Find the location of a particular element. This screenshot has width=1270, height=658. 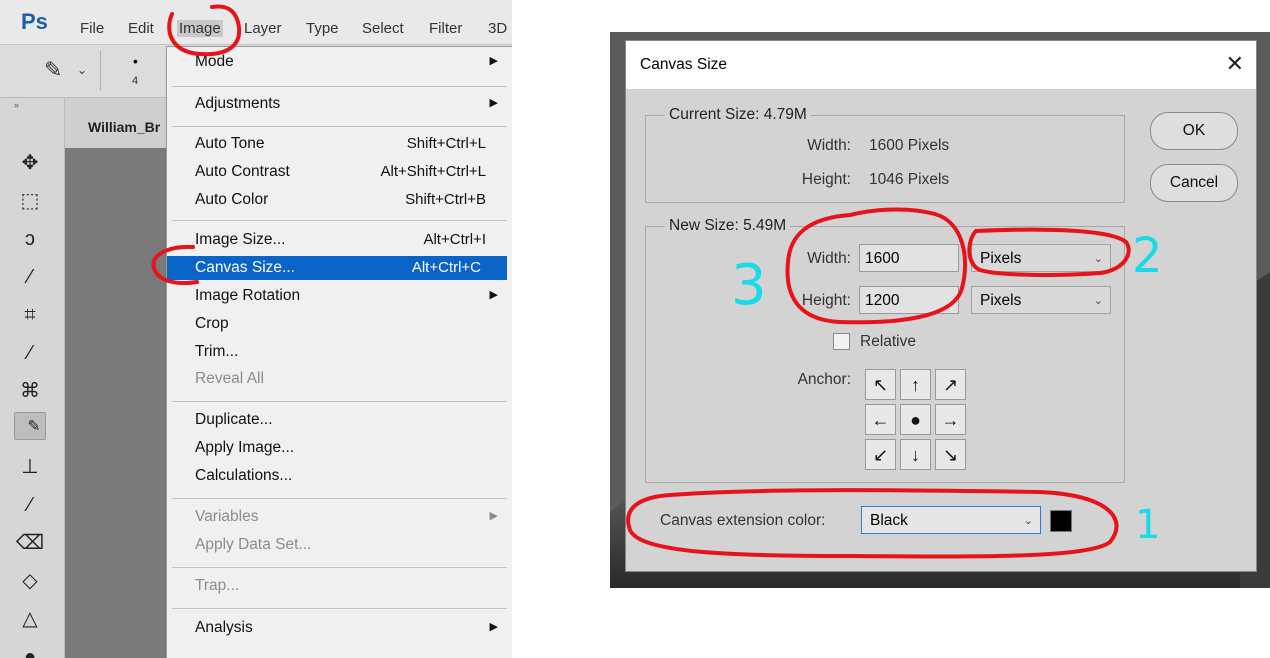

stamp-tool-icon: ⊥ is located at coordinates (30, 467).